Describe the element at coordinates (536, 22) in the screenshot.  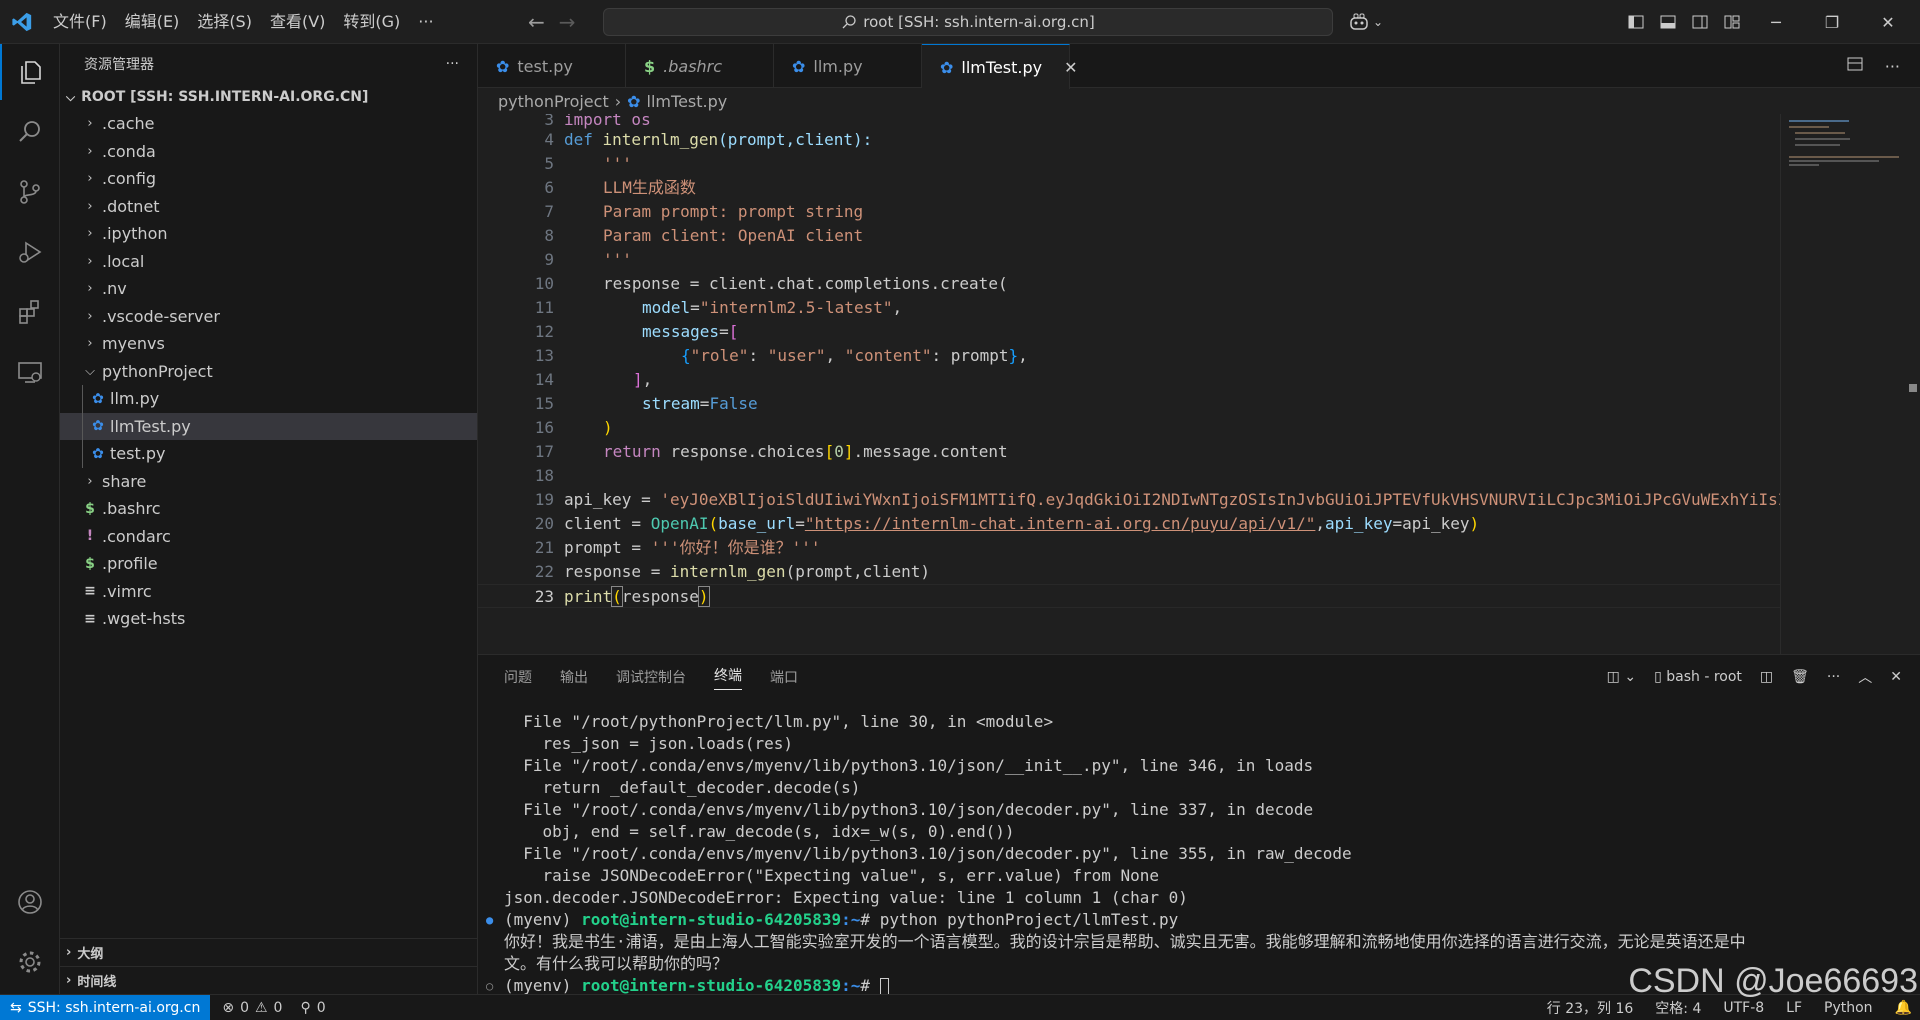
I see `arrow-left-icon: ←` at that location.